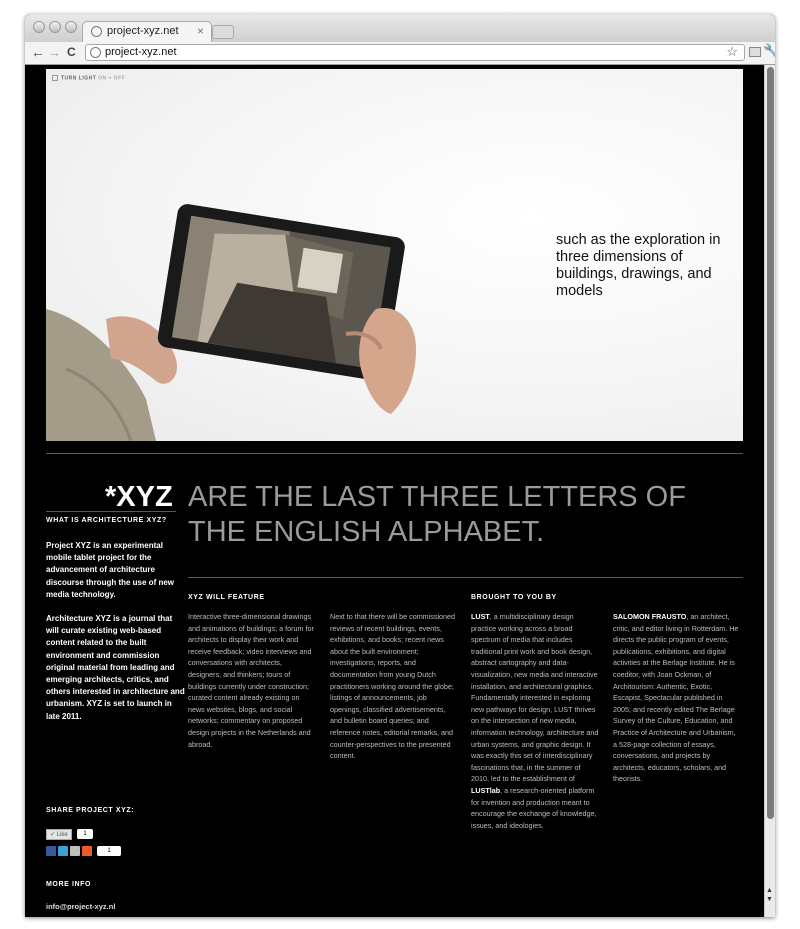  What do you see at coordinates (38, 52) in the screenshot?
I see `back-button: ←` at bounding box center [38, 52].